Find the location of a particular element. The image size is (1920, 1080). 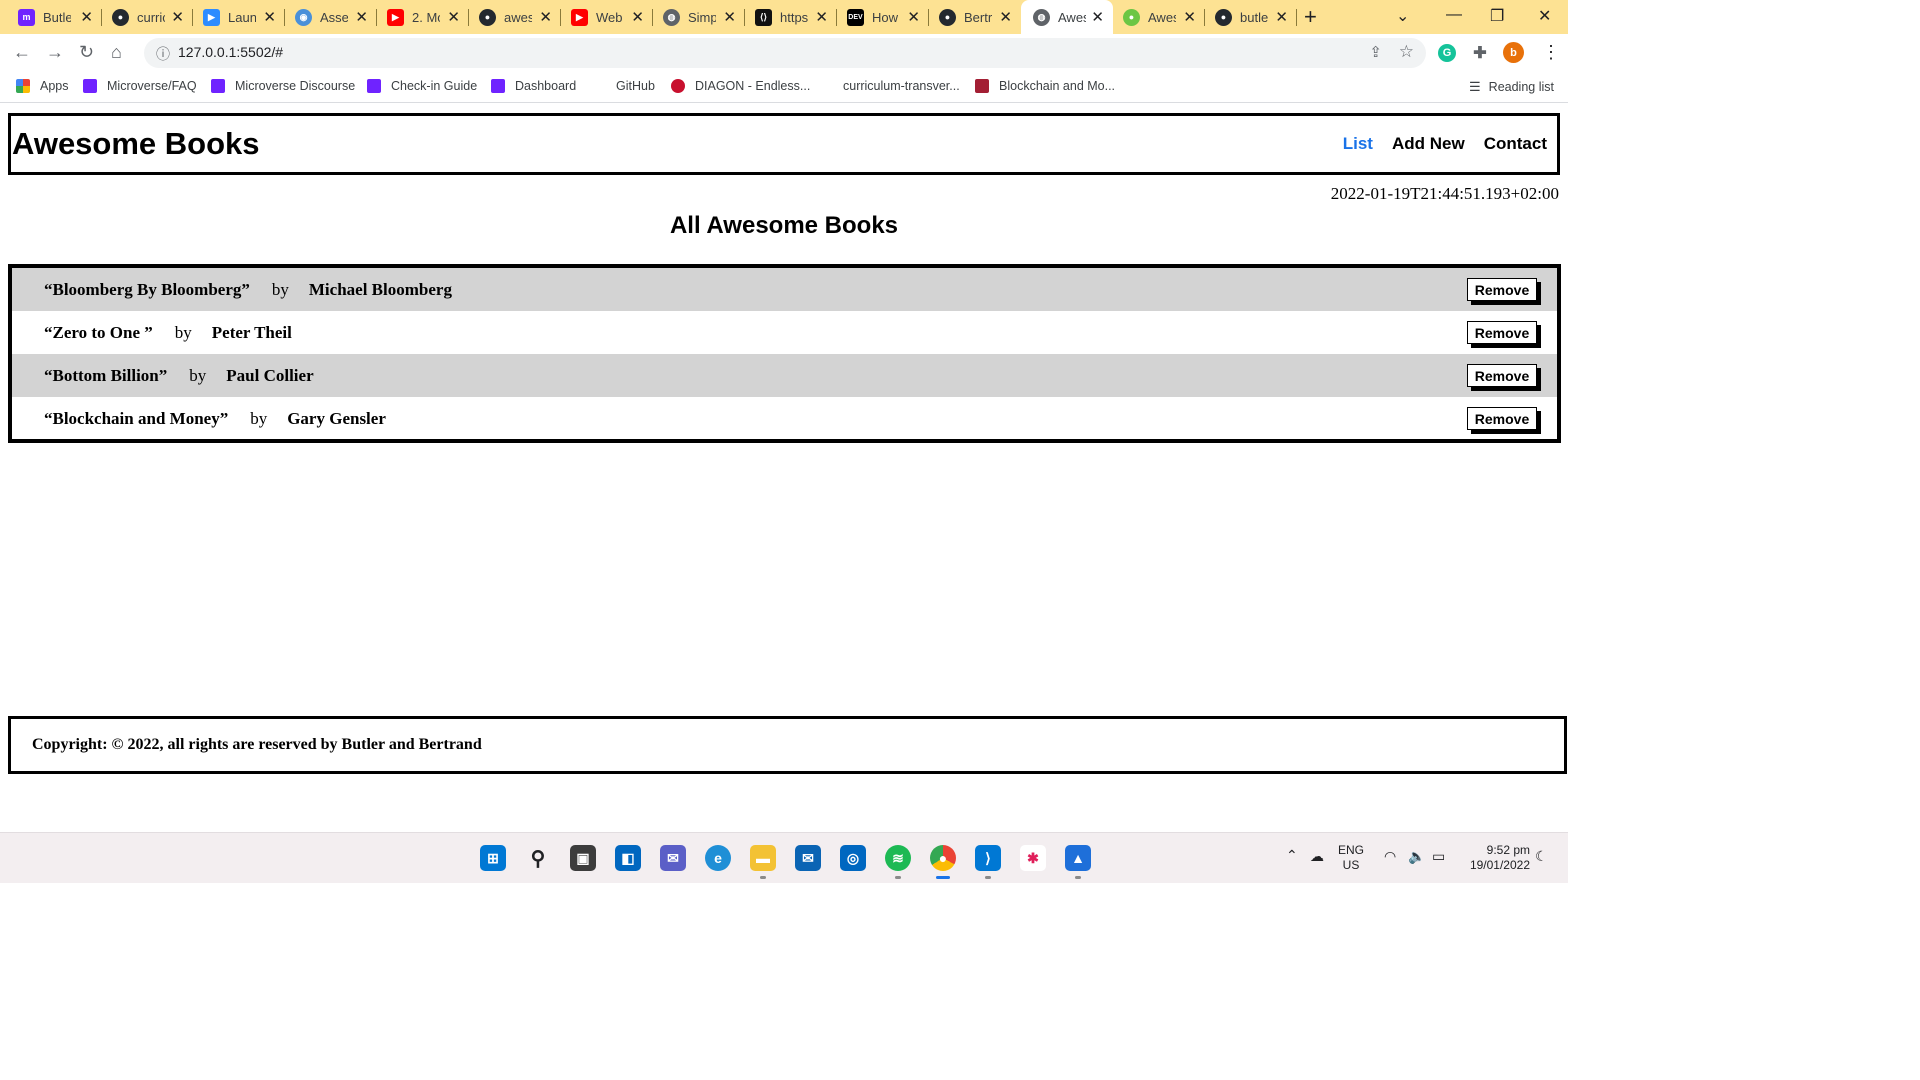

menu-icon: ⋮ is located at coordinates (1551, 52).